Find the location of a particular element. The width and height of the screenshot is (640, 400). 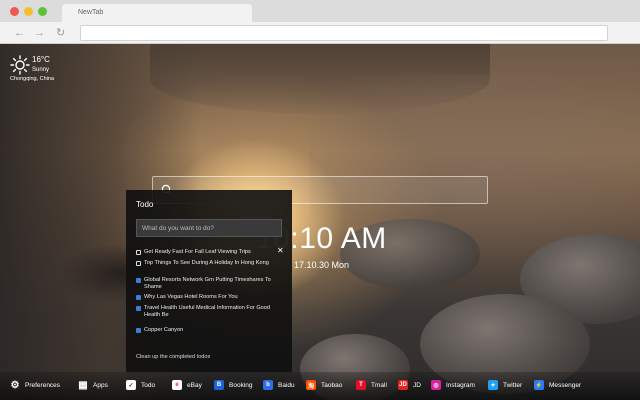

clean-completed-link: Clean up the completed todos is located at coordinates (173, 357).